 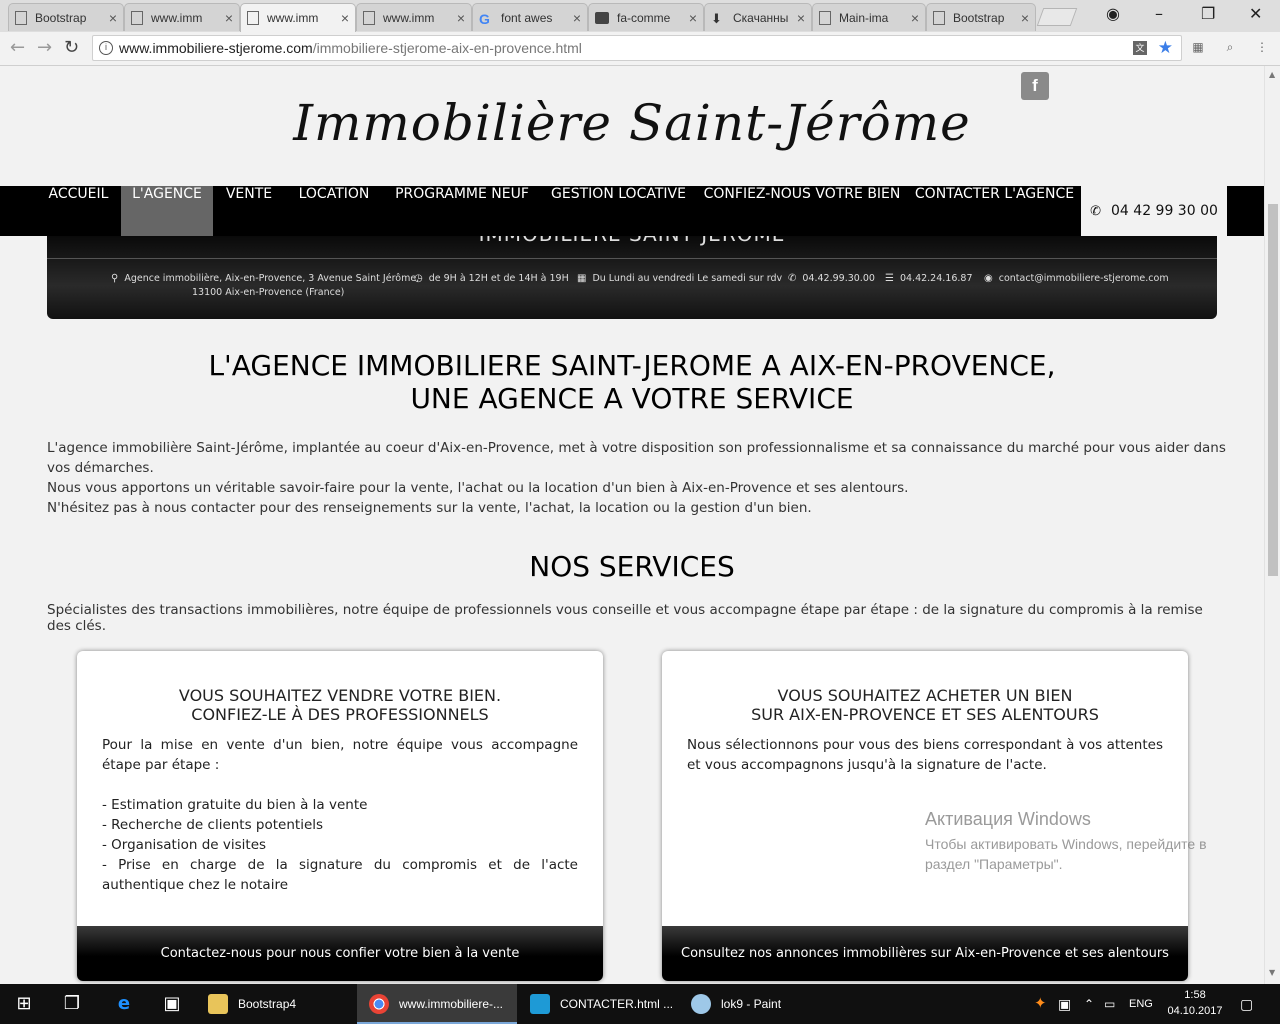 What do you see at coordinates (1262, 48) in the screenshot?
I see `menu-icon: ⋮` at bounding box center [1262, 48].